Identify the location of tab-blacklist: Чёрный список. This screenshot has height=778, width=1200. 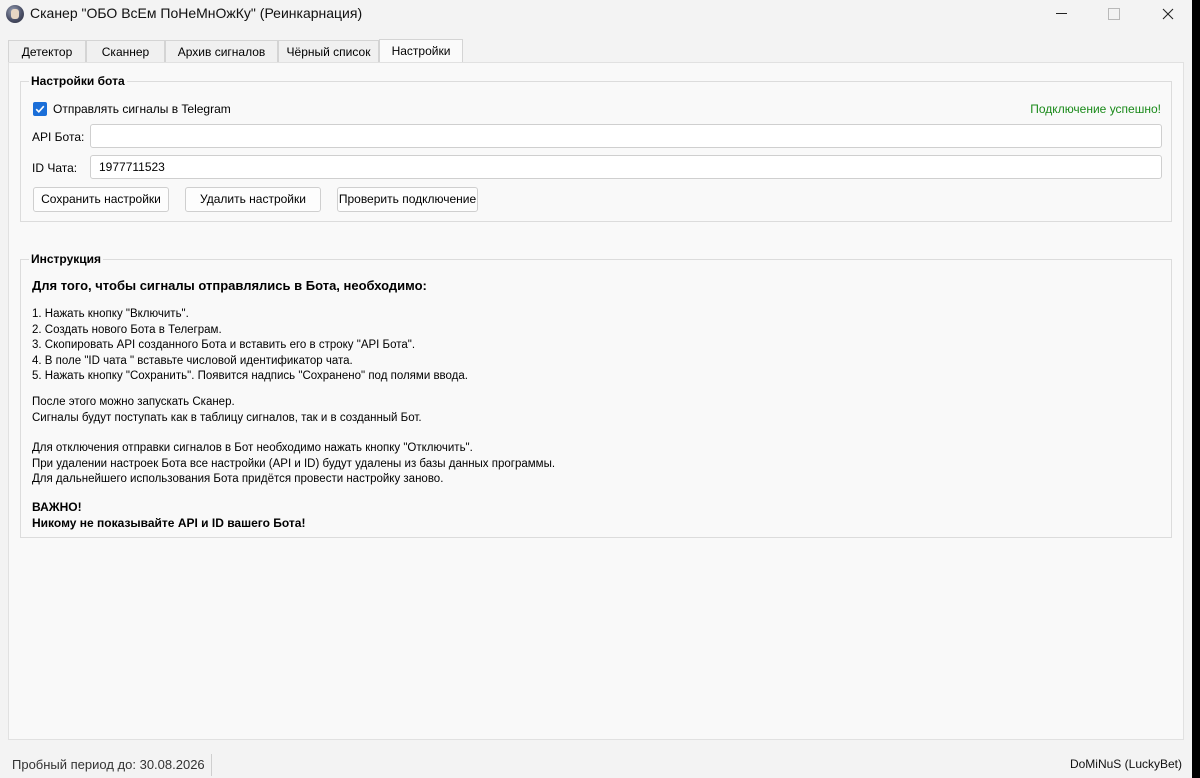
(328, 51).